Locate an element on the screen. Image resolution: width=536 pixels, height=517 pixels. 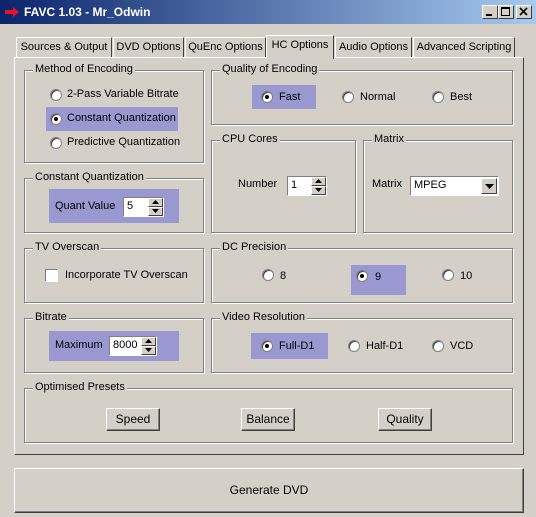
radio-half-d1: Half-D1 is located at coordinates (381, 347).